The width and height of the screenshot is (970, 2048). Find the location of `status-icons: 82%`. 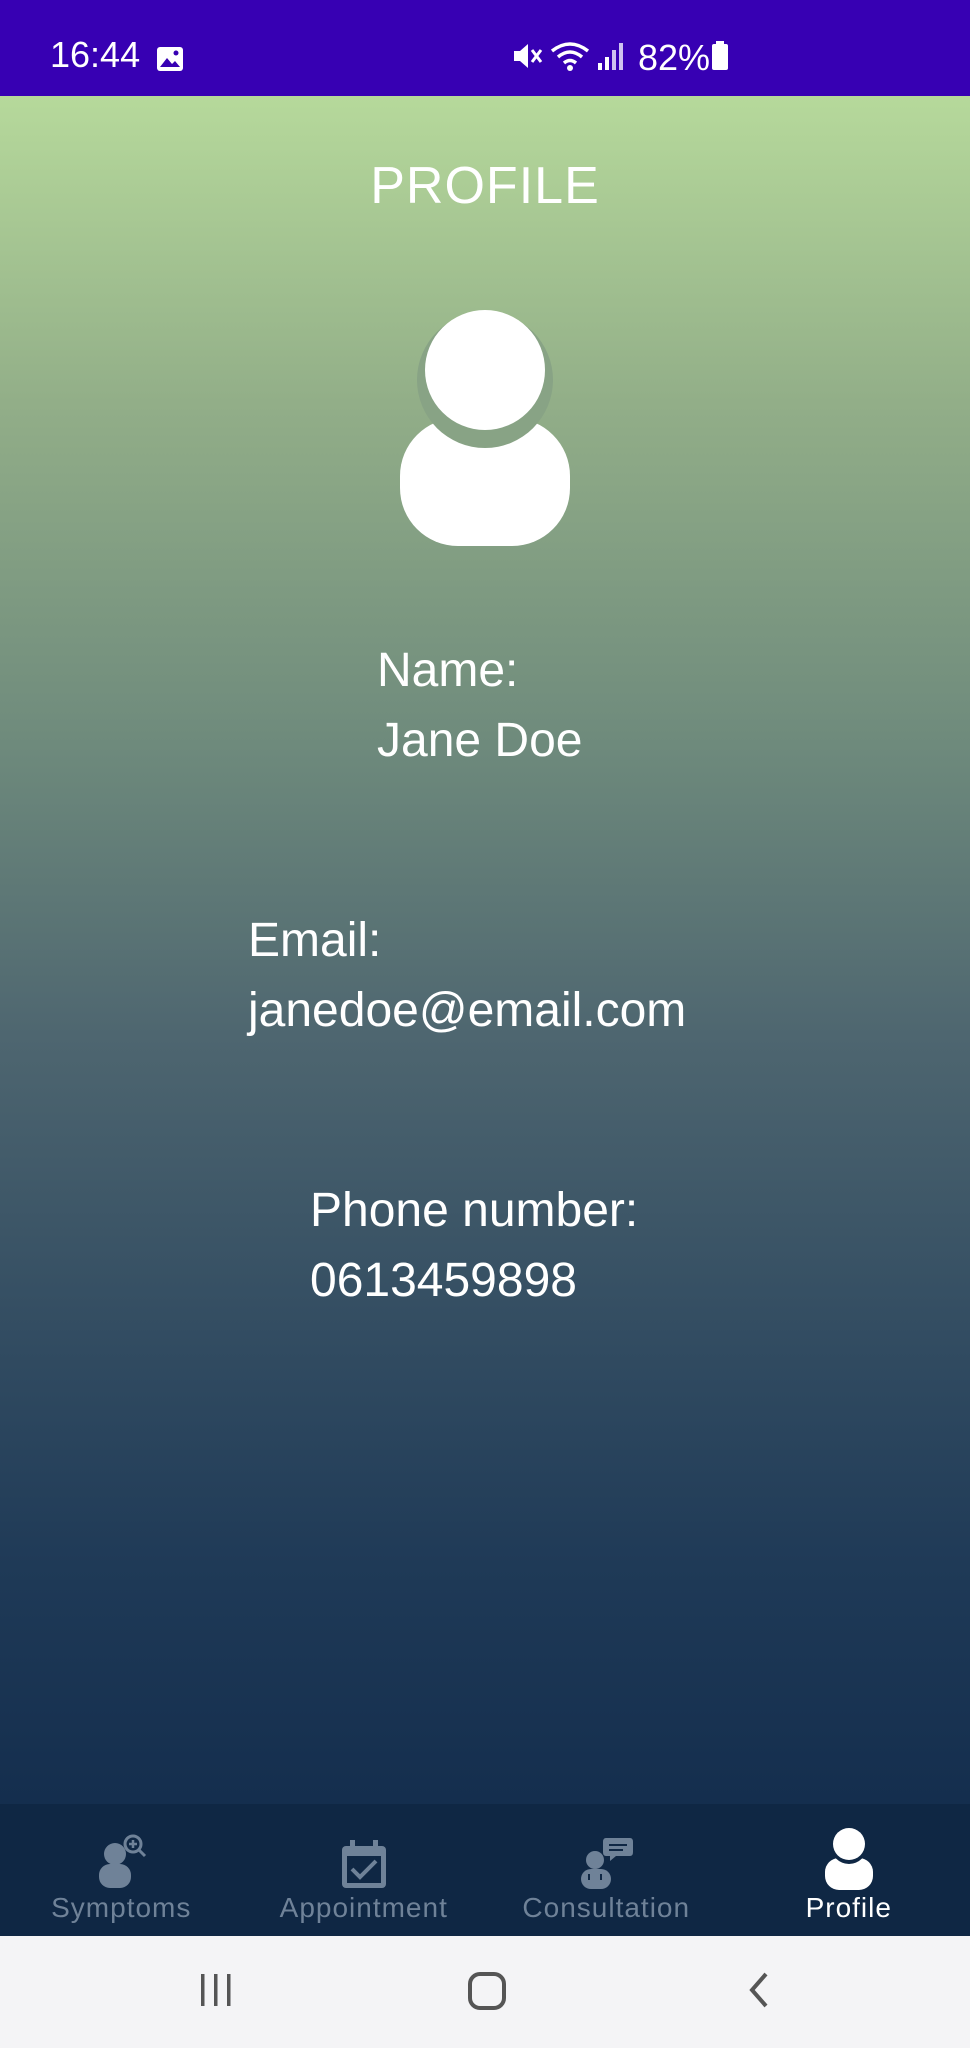

status-icons: 82% is located at coordinates (623, 58).